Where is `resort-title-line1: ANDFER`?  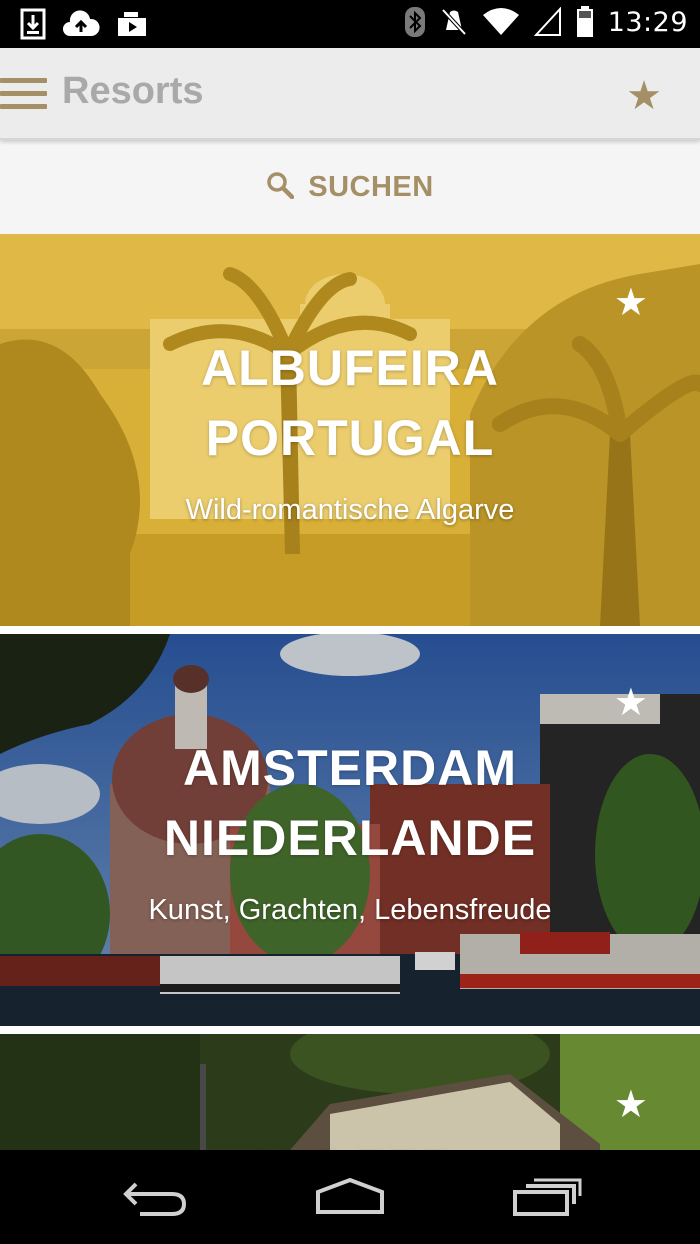
resort-title-line1: ANDFER is located at coordinates (350, 1141).